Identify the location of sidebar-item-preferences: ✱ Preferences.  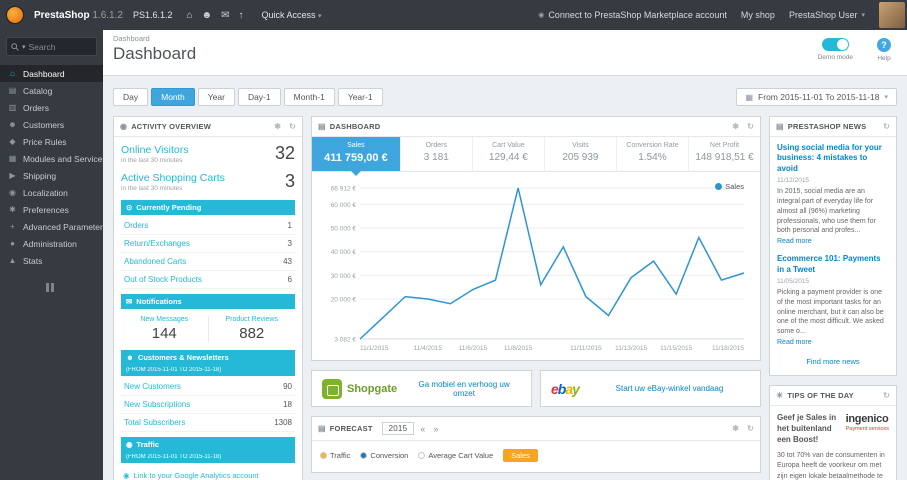
(51, 209).